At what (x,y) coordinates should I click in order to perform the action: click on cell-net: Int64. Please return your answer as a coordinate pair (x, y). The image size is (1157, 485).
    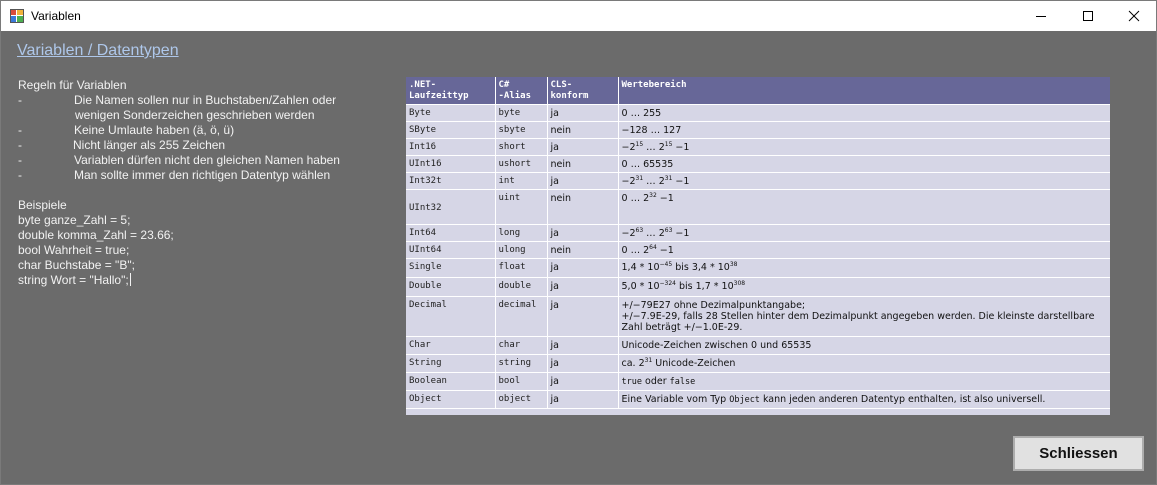
    Looking at the image, I should click on (451, 233).